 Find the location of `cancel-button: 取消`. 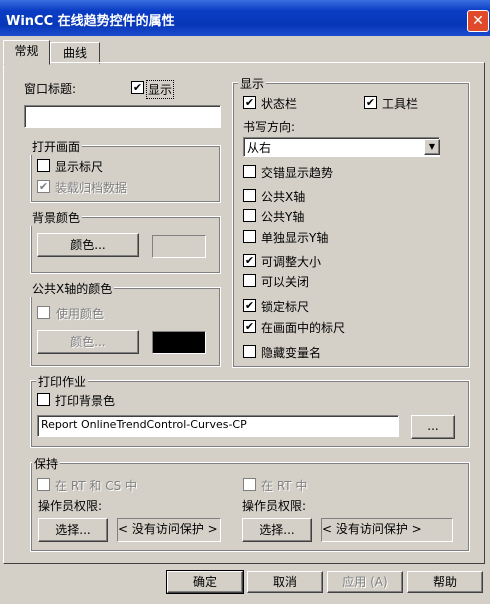

cancel-button: 取消 is located at coordinates (285, 582).